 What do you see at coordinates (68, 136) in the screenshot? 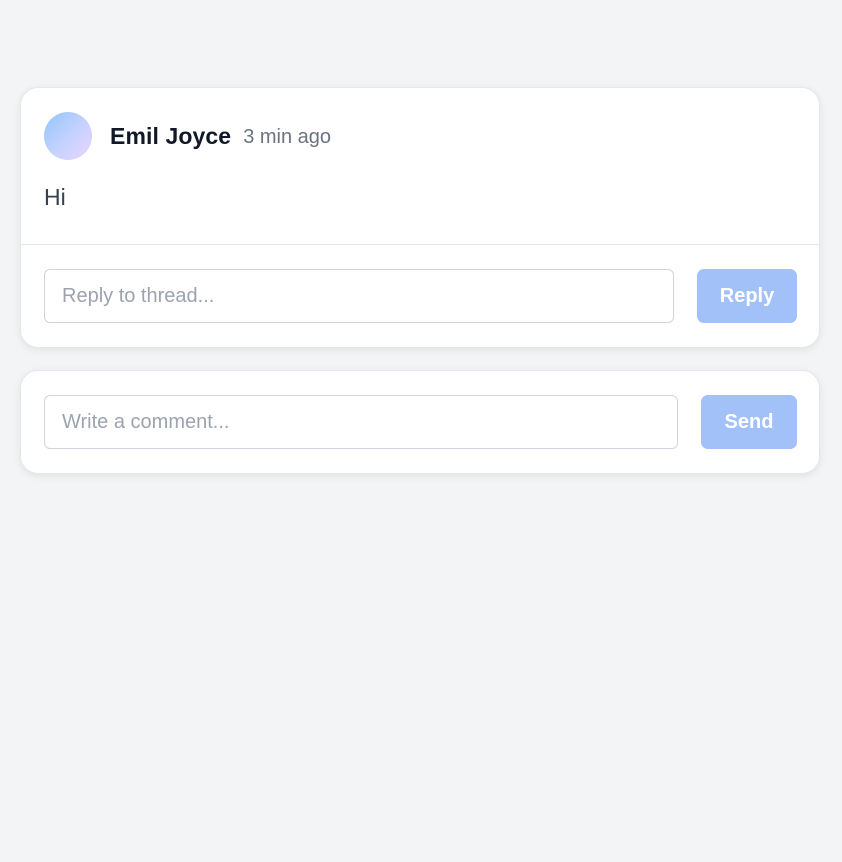
I see `avatar` at bounding box center [68, 136].